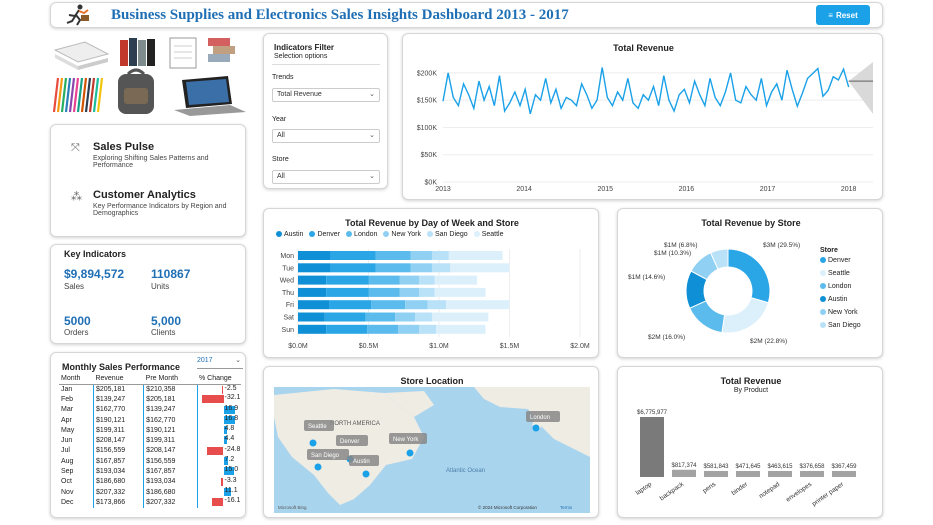 The image size is (933, 525). Describe the element at coordinates (170, 471) in the screenshot. I see `cell-pre: $167,857` at that location.